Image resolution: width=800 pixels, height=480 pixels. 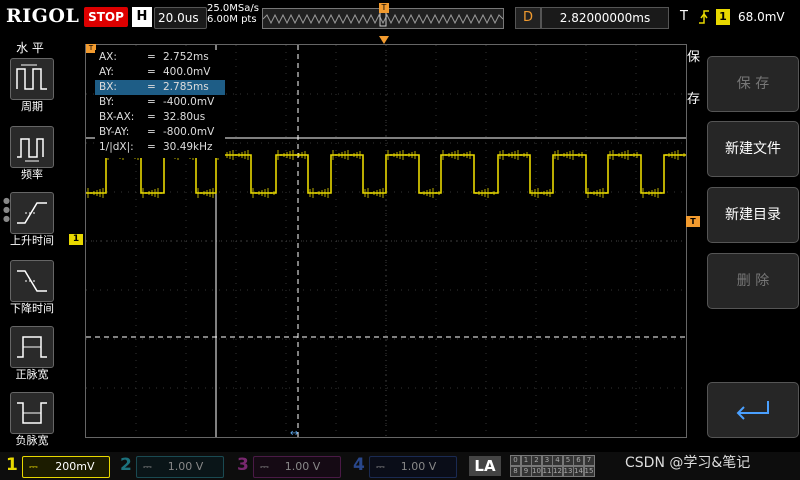 I want to click on la-channel-cell: 14, so click(x=578, y=471).